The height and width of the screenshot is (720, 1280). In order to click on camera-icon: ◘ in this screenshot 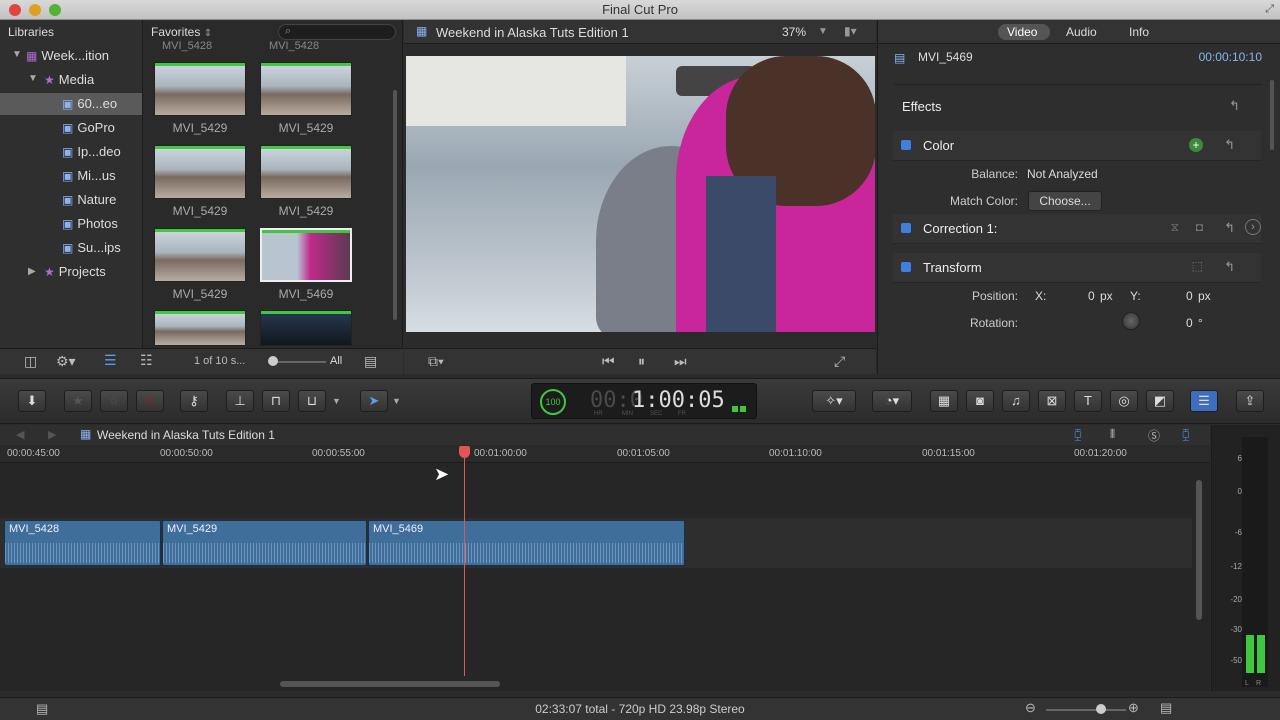, I will do `click(1199, 227)`.